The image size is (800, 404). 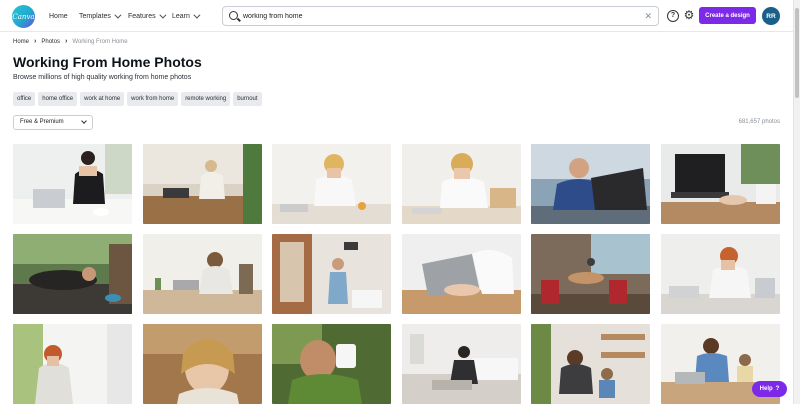 What do you see at coordinates (247, 99) in the screenshot?
I see `tag-chip: burnout` at bounding box center [247, 99].